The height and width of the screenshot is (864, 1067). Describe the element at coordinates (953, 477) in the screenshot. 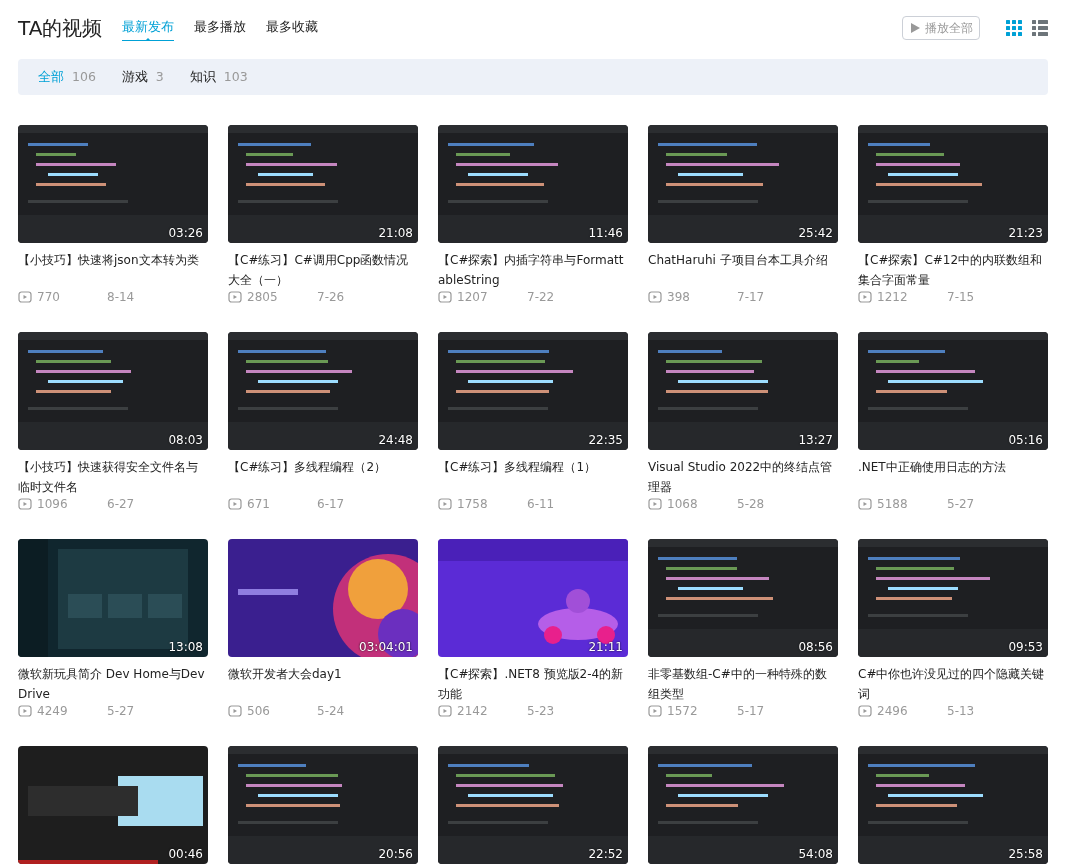

I see `video-title: .NET中正确使用日志的方法` at that location.